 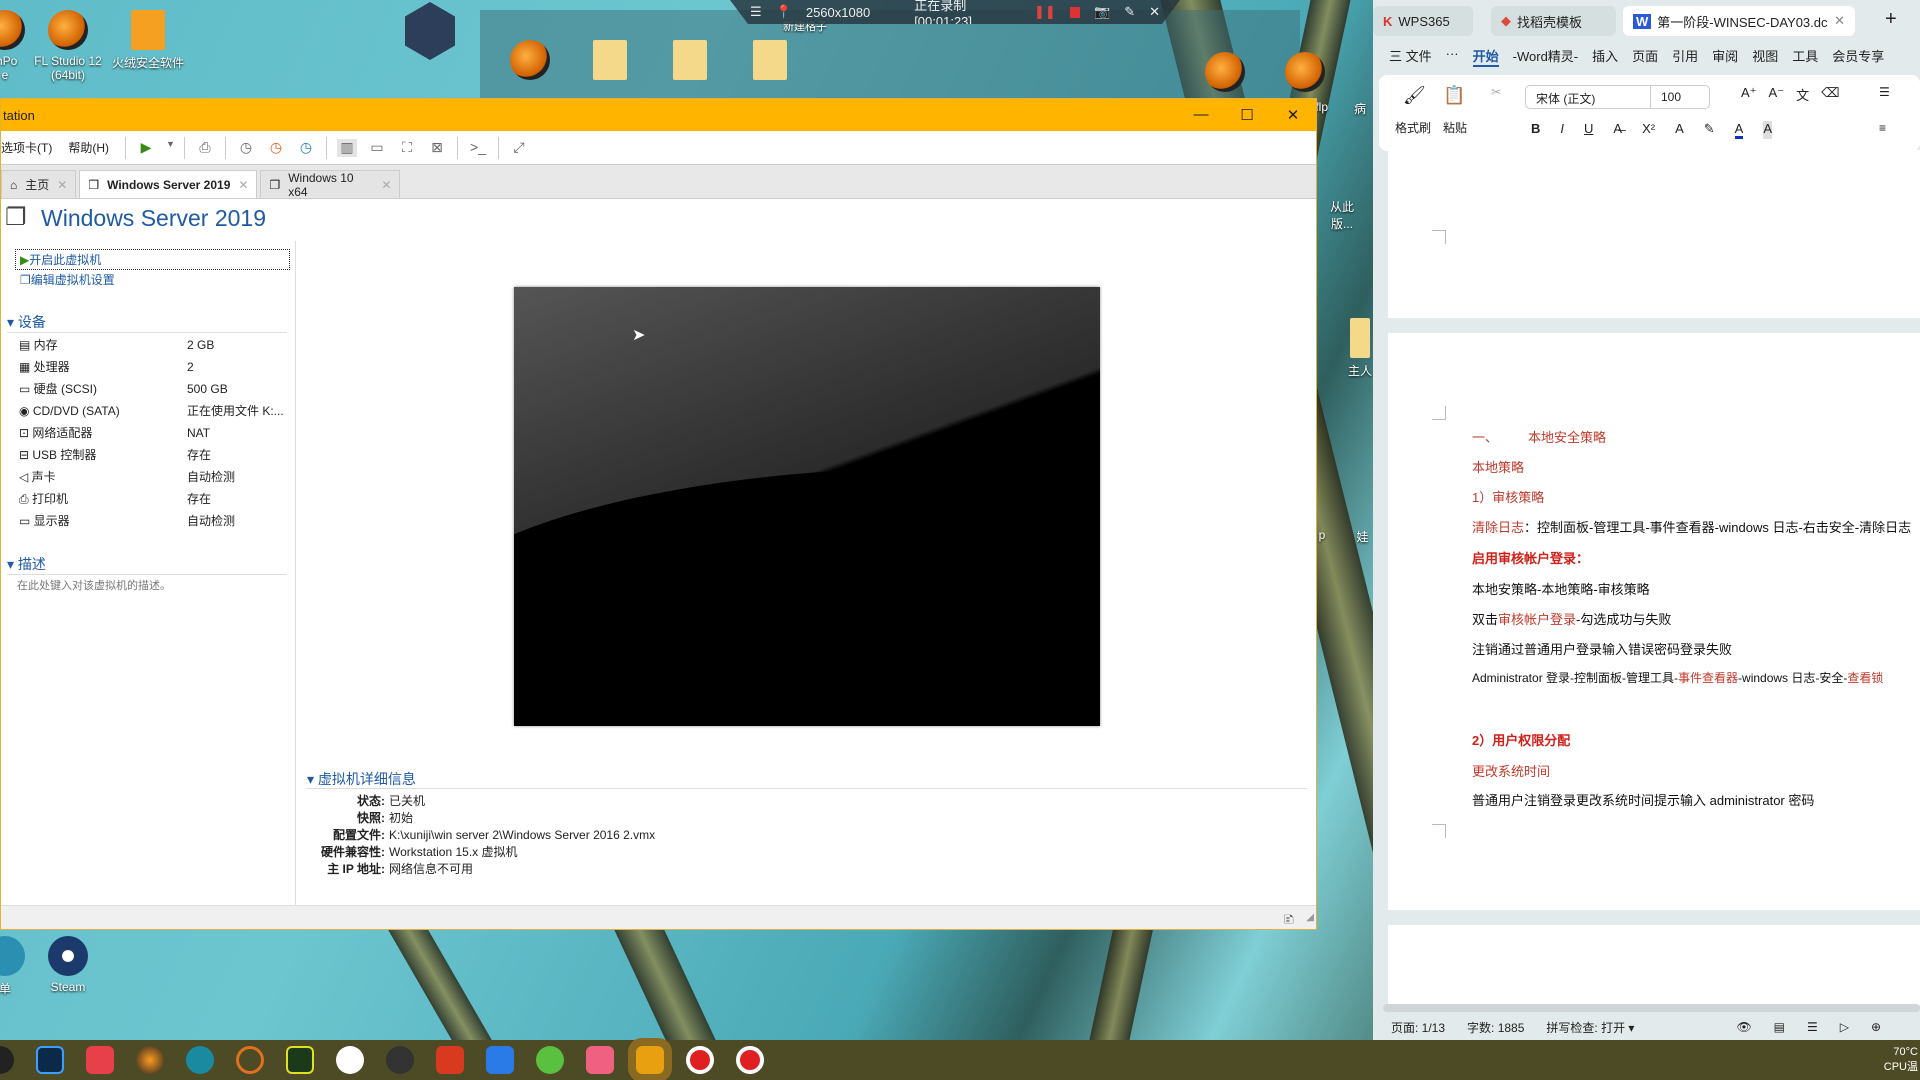 What do you see at coordinates (1743, 1027) in the screenshot?
I see `eye-icon: 👁` at bounding box center [1743, 1027].